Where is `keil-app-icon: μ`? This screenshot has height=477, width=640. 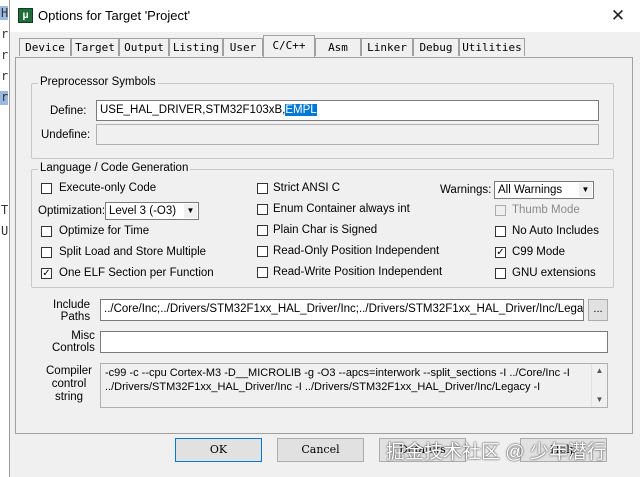 keil-app-icon: μ is located at coordinates (25, 15).